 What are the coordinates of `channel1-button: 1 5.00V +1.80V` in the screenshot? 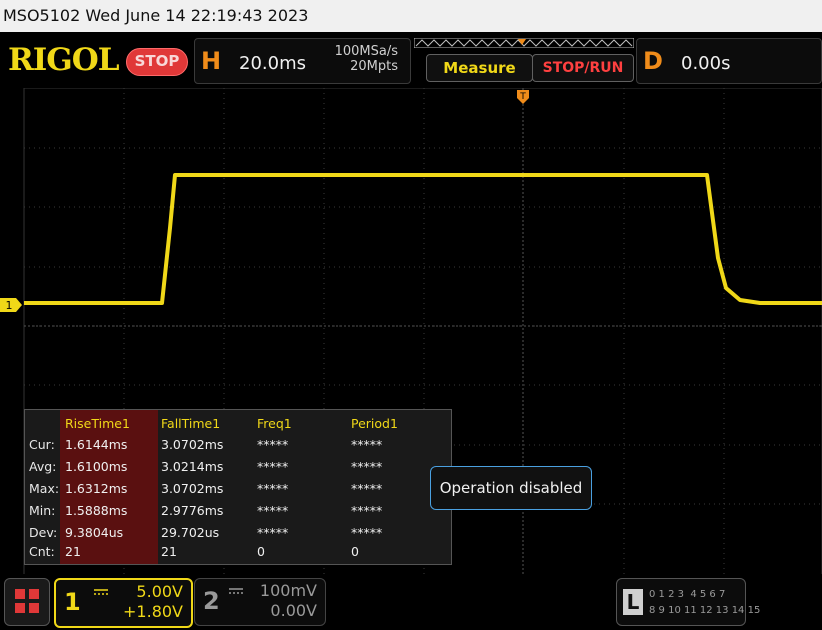 It's located at (123, 603).